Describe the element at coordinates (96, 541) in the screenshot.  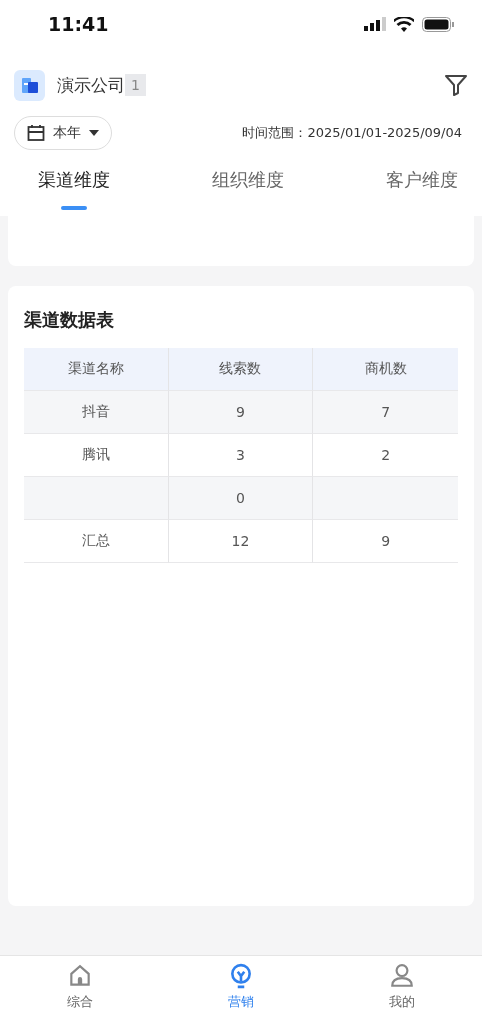
I see `table-cell: 汇总` at that location.